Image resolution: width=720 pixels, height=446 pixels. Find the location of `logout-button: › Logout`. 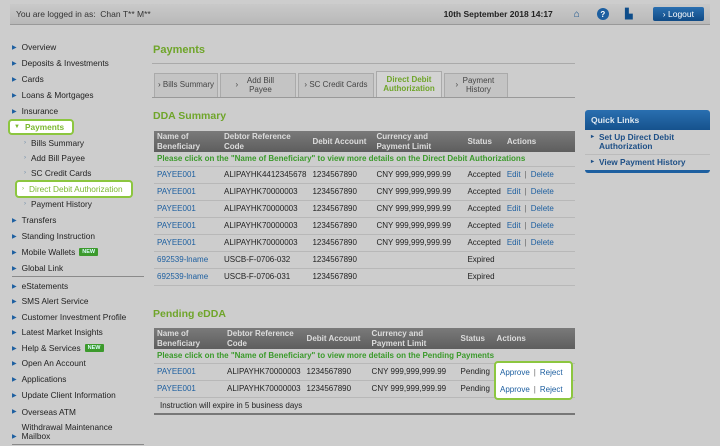

logout-button: › Logout is located at coordinates (678, 14).